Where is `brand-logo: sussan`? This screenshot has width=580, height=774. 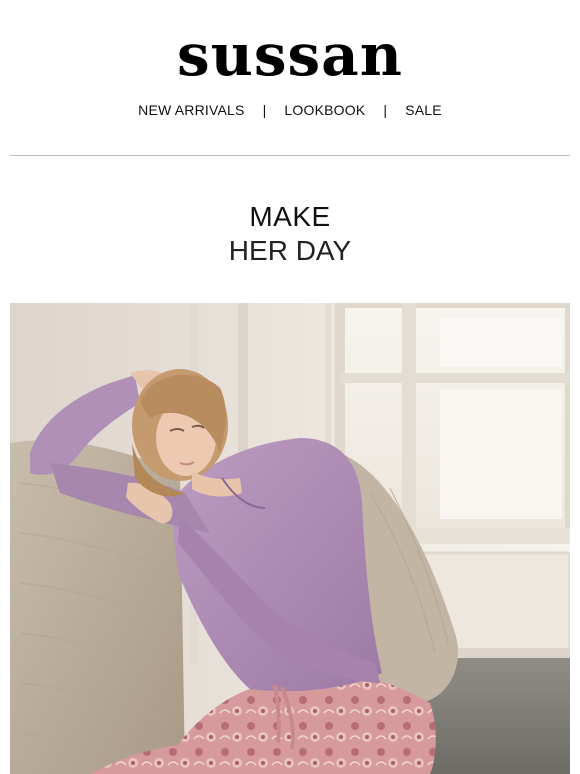 brand-logo: sussan is located at coordinates (290, 55).